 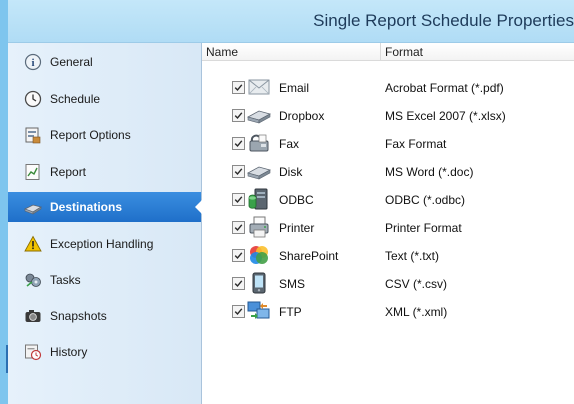 I want to click on history-icon, so click(x=33, y=352).